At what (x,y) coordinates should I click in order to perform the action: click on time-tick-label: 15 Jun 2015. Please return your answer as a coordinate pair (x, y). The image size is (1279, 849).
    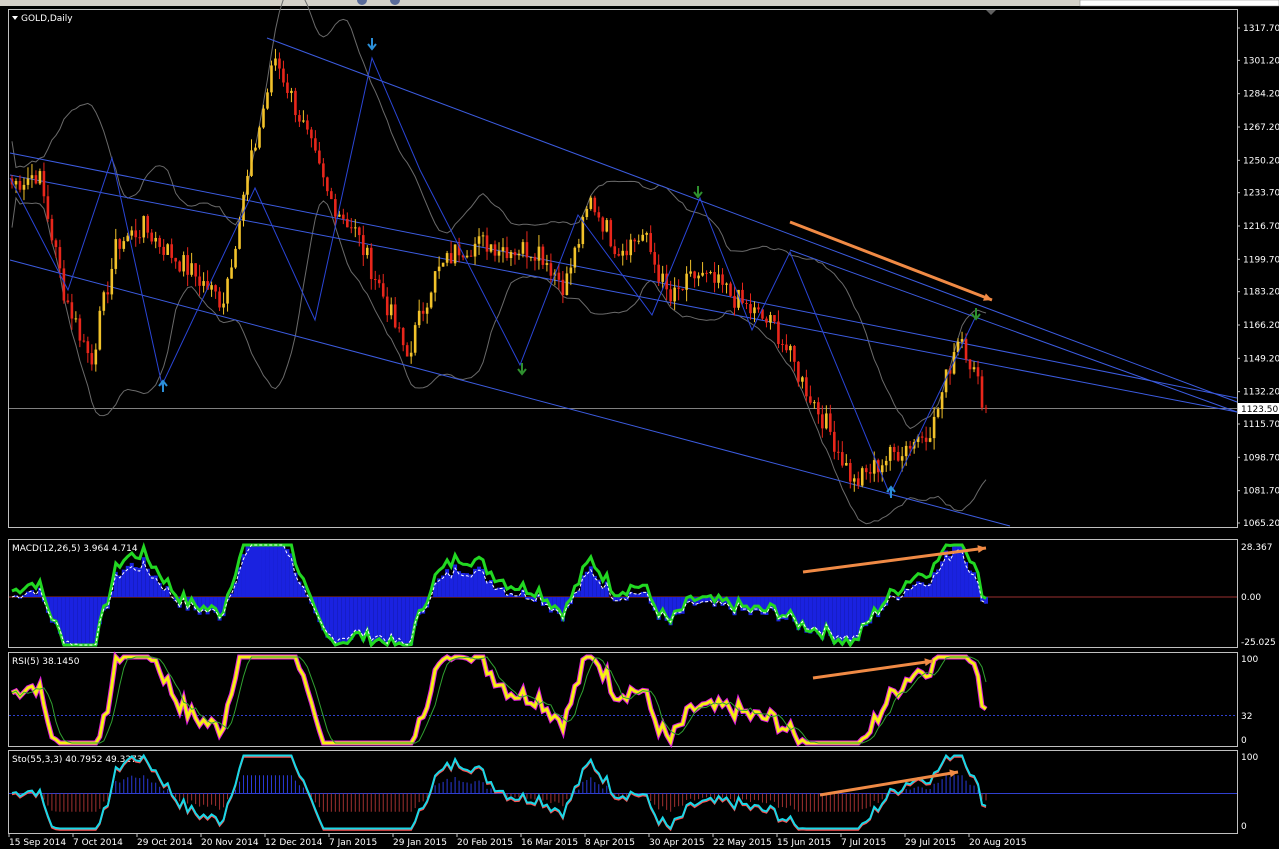
    Looking at the image, I should click on (804, 843).